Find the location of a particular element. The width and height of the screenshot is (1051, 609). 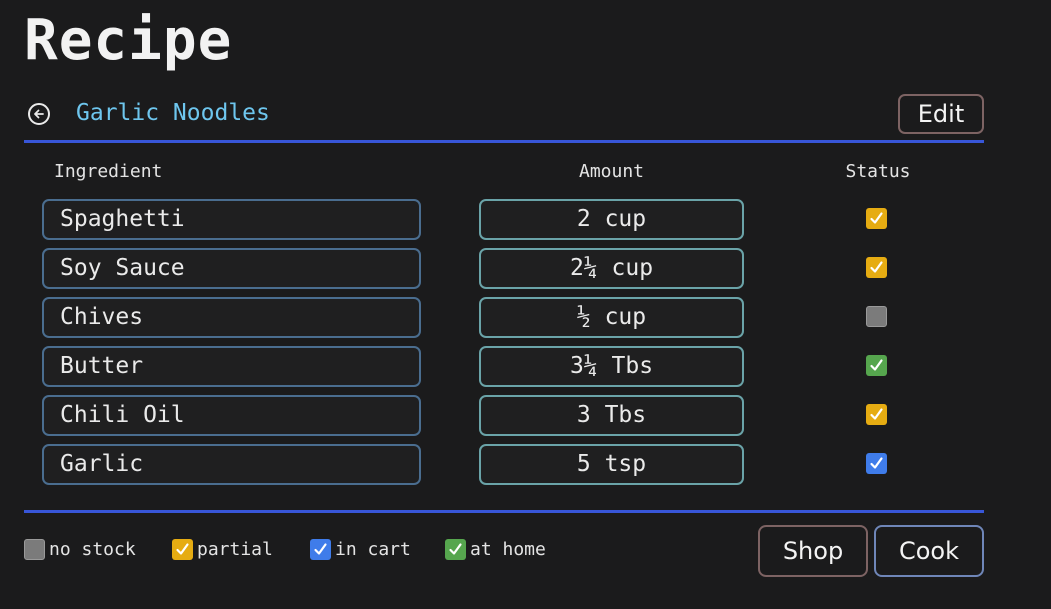

amount-field: 2¼ cup is located at coordinates (611, 268).